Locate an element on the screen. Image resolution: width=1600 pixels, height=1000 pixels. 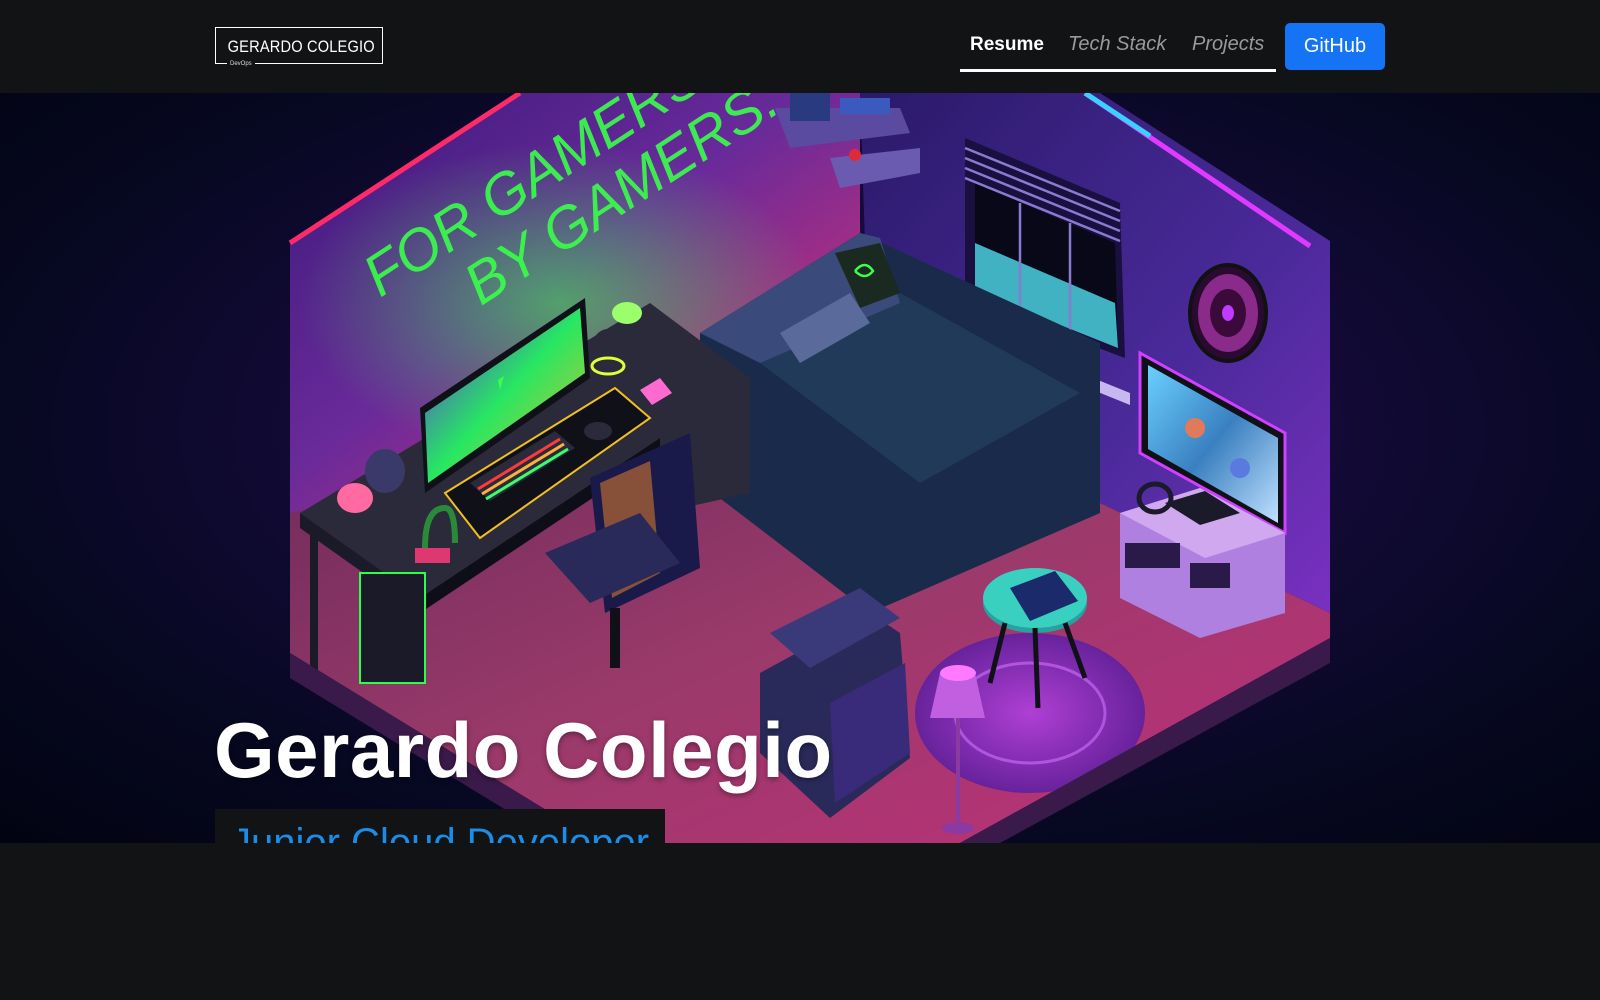
site-logo: GERARDO COLEGIO DevOps is located at coordinates (299, 47).